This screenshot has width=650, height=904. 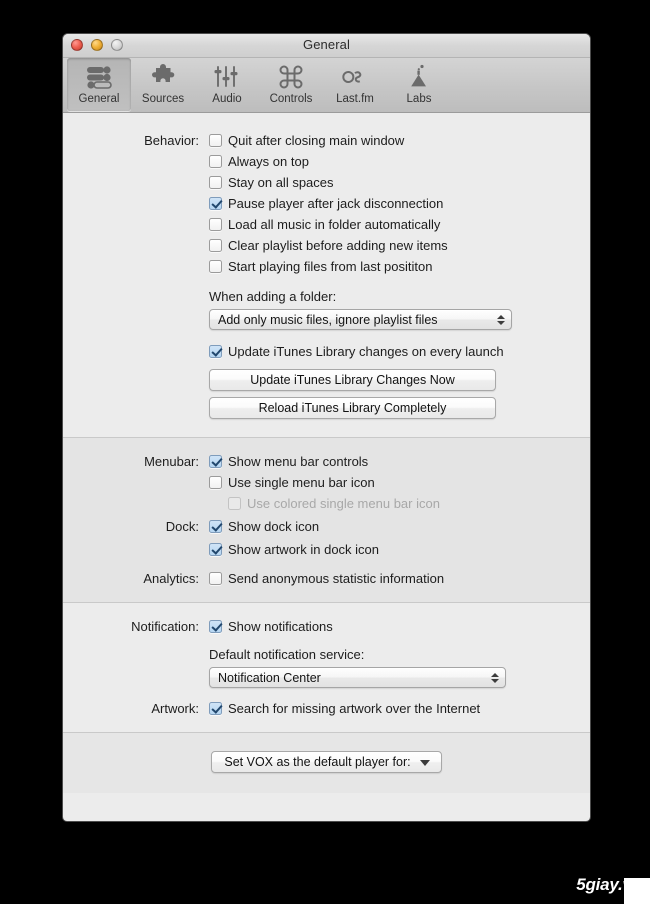 I want to click on dock-label: Dock:, so click(x=182, y=526).